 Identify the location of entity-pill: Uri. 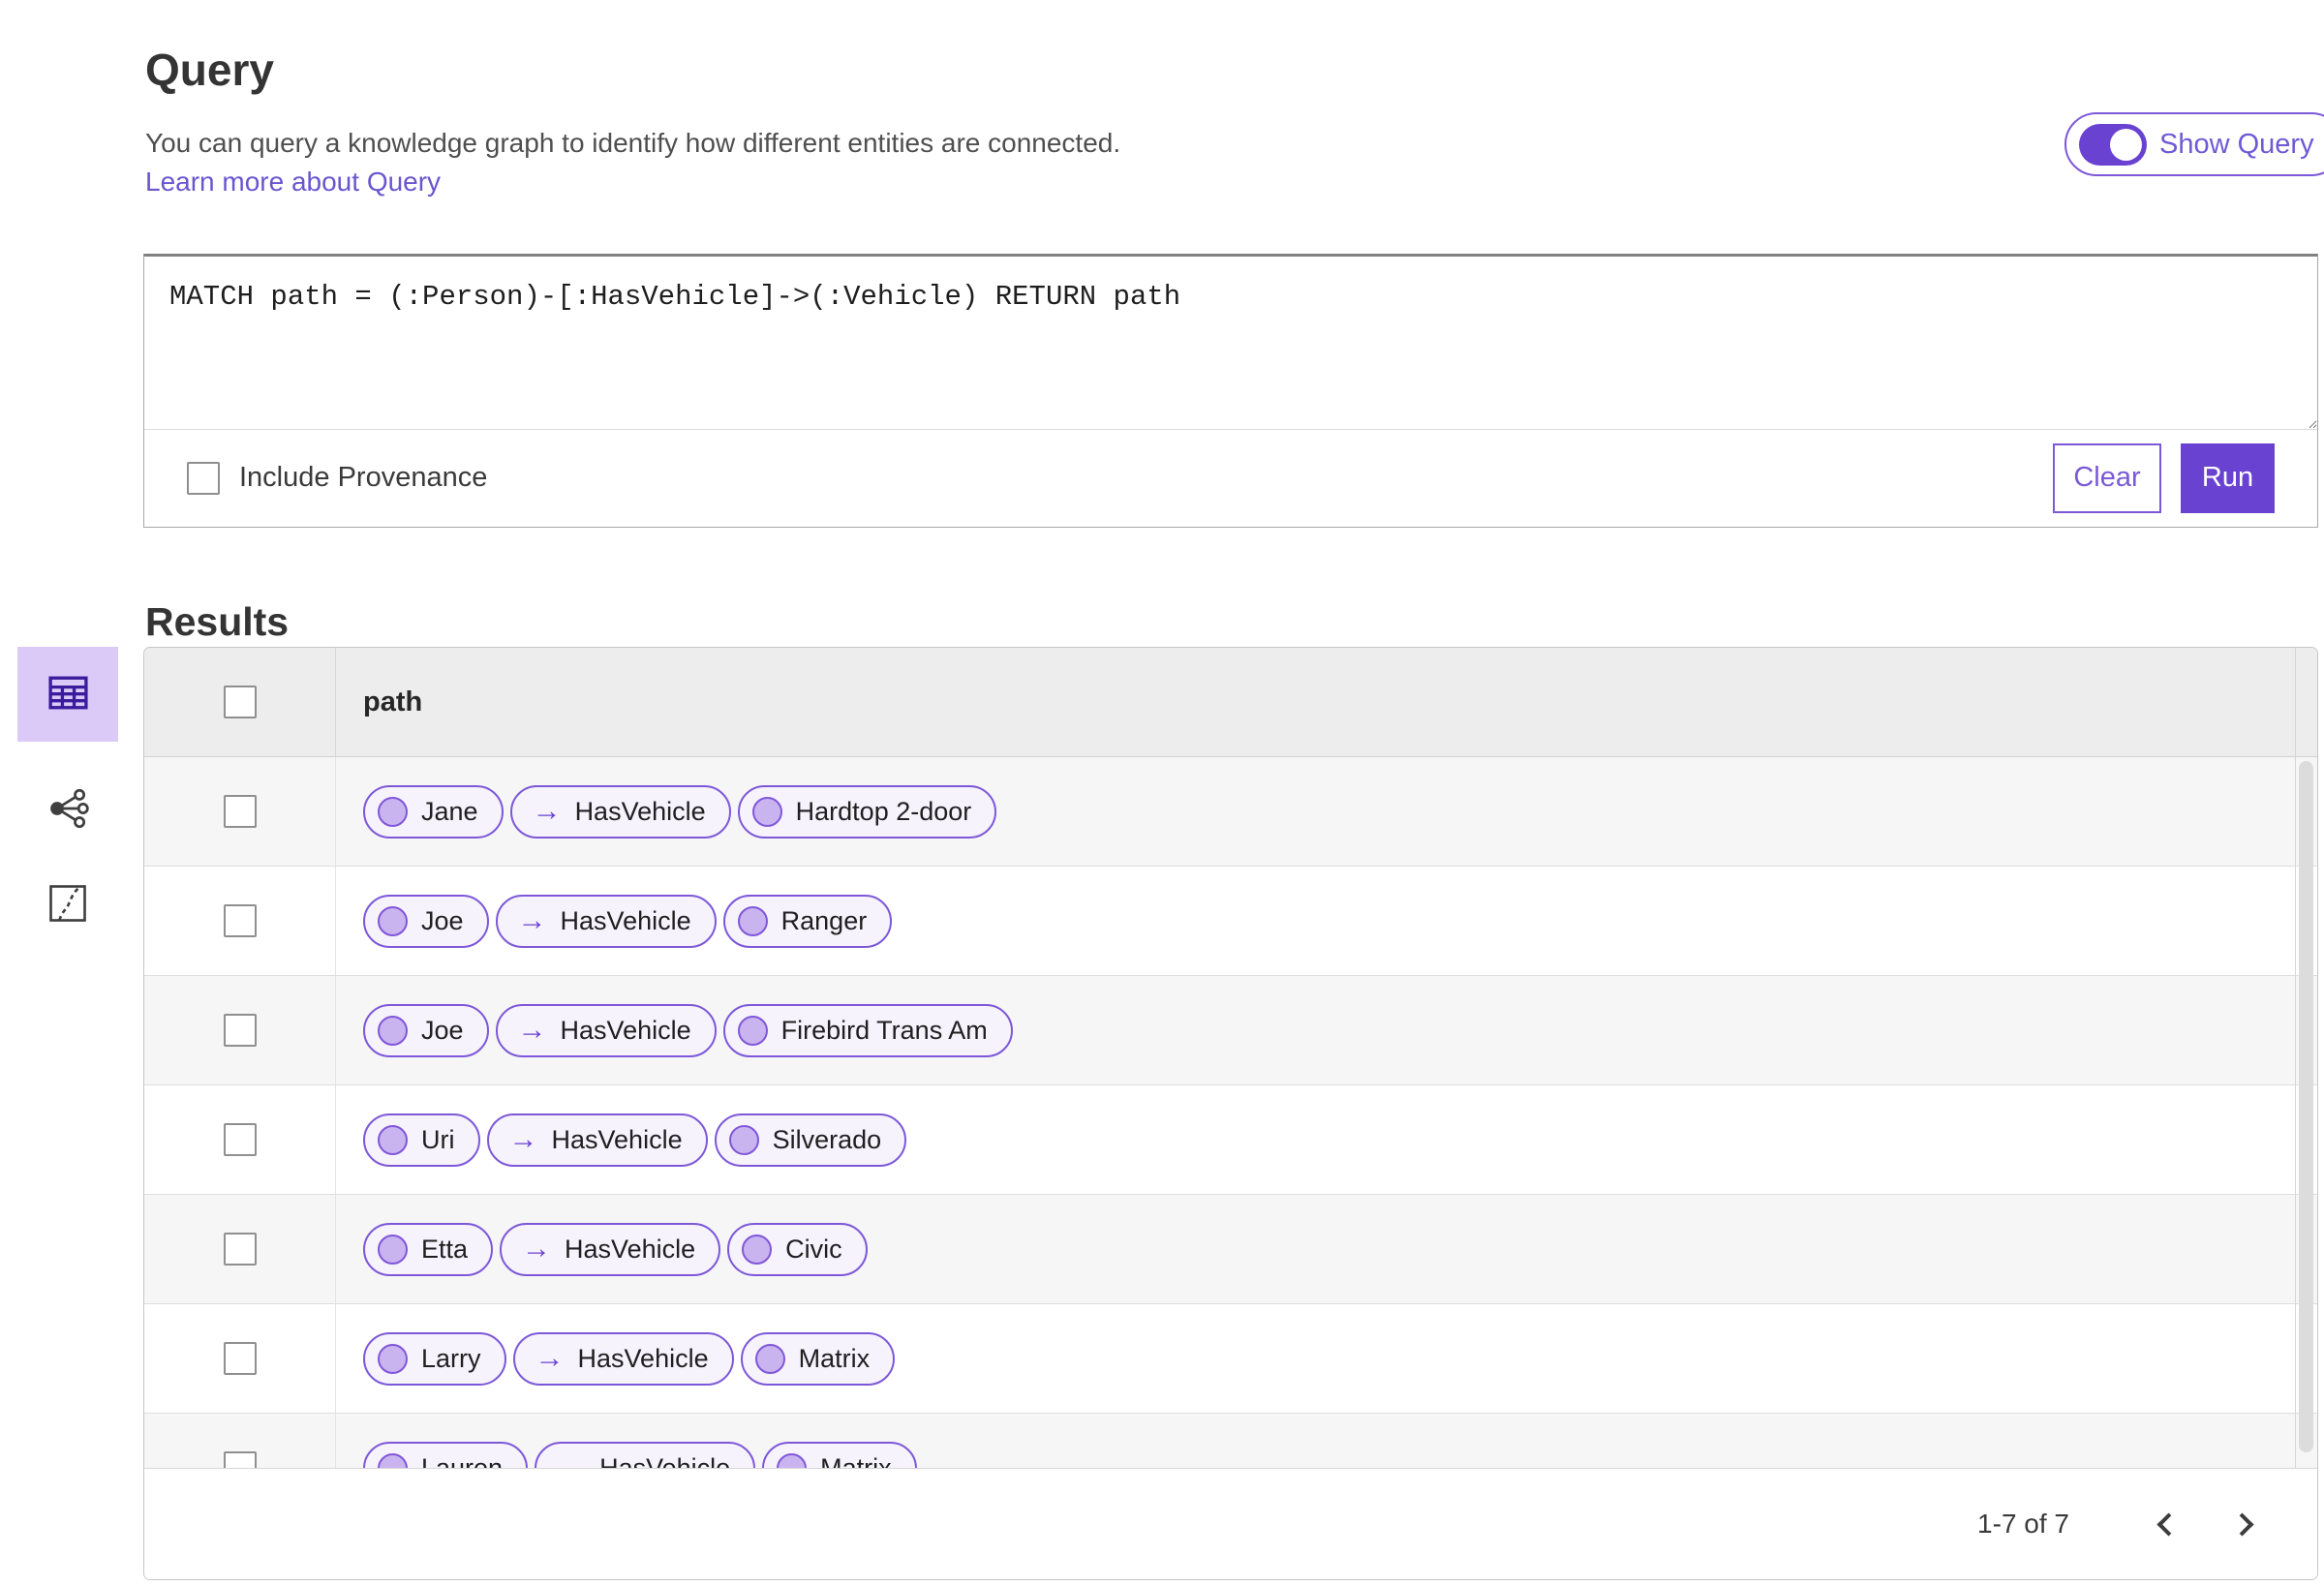
(421, 1140).